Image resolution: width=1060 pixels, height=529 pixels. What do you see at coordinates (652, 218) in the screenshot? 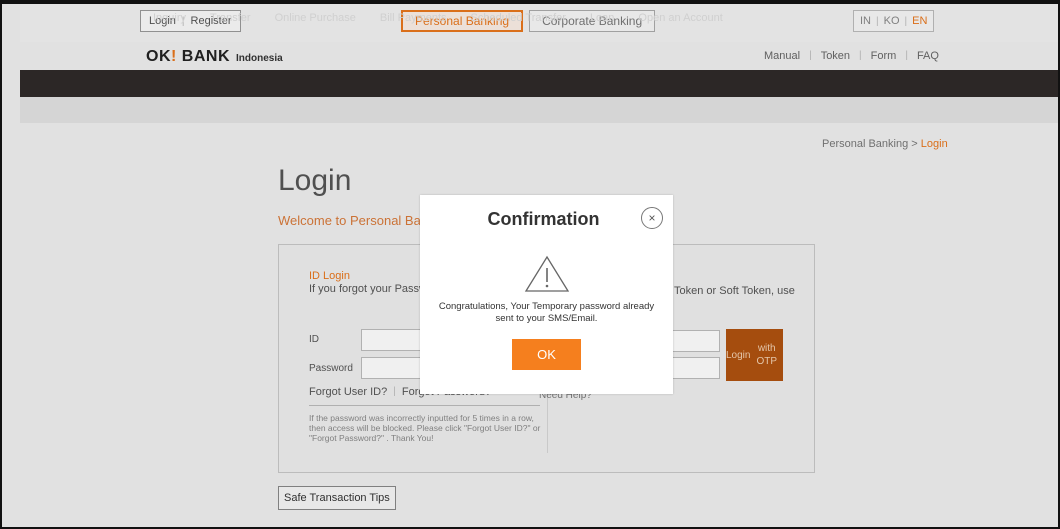
I see `close-icon: ×` at bounding box center [652, 218].